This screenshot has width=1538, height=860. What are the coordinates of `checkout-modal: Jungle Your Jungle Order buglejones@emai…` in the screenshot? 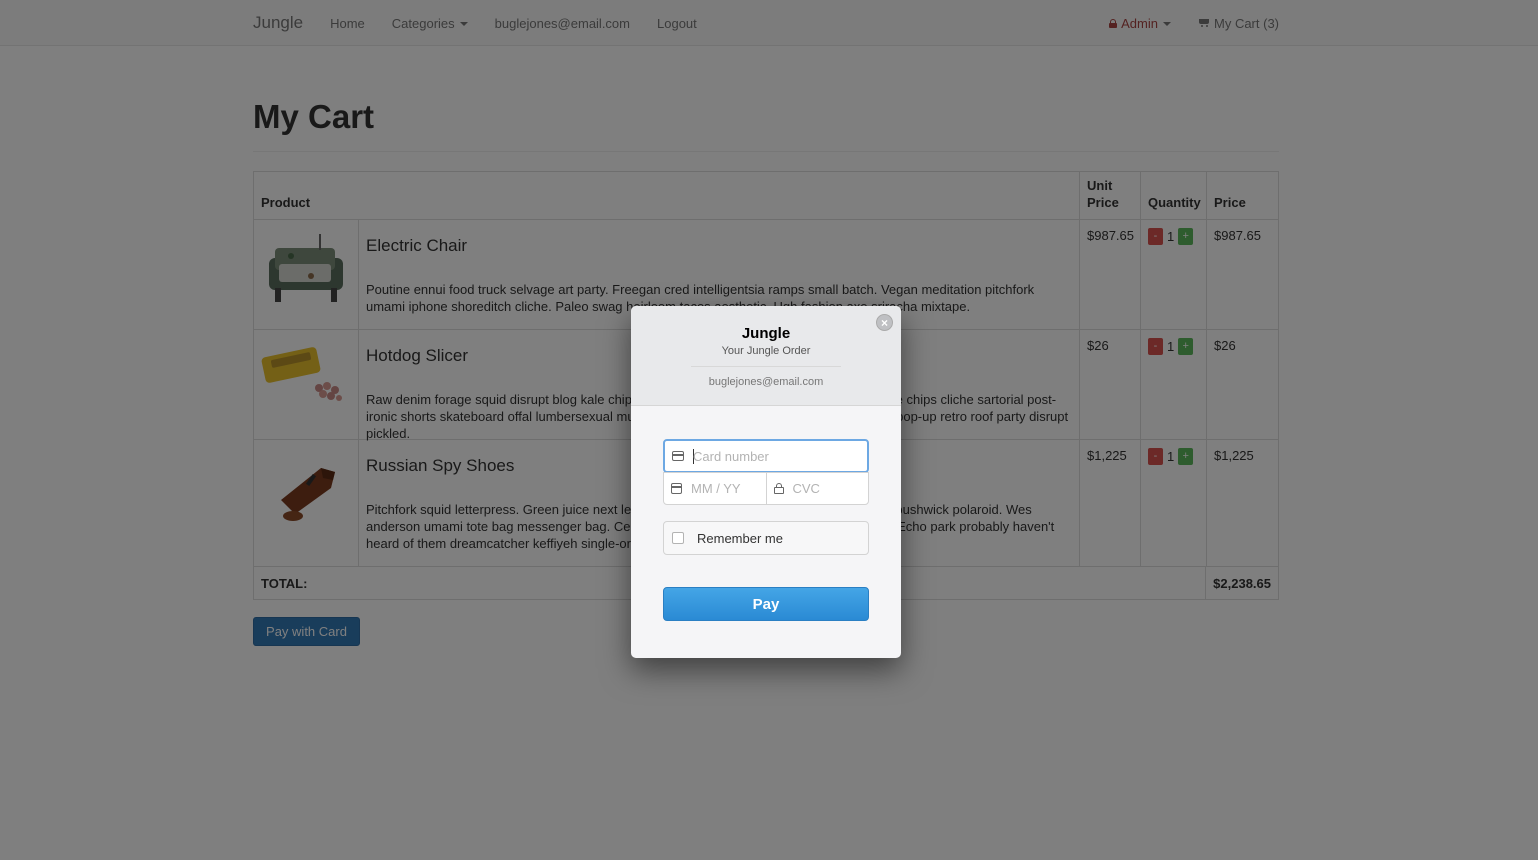 It's located at (766, 482).